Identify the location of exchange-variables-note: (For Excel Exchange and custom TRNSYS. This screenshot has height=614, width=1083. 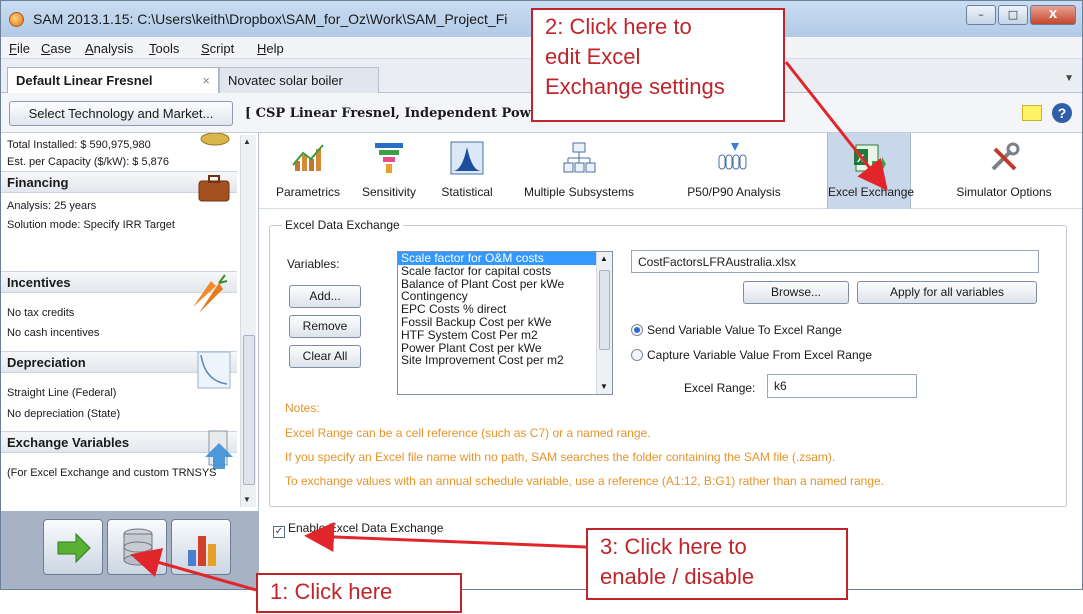
(112, 473).